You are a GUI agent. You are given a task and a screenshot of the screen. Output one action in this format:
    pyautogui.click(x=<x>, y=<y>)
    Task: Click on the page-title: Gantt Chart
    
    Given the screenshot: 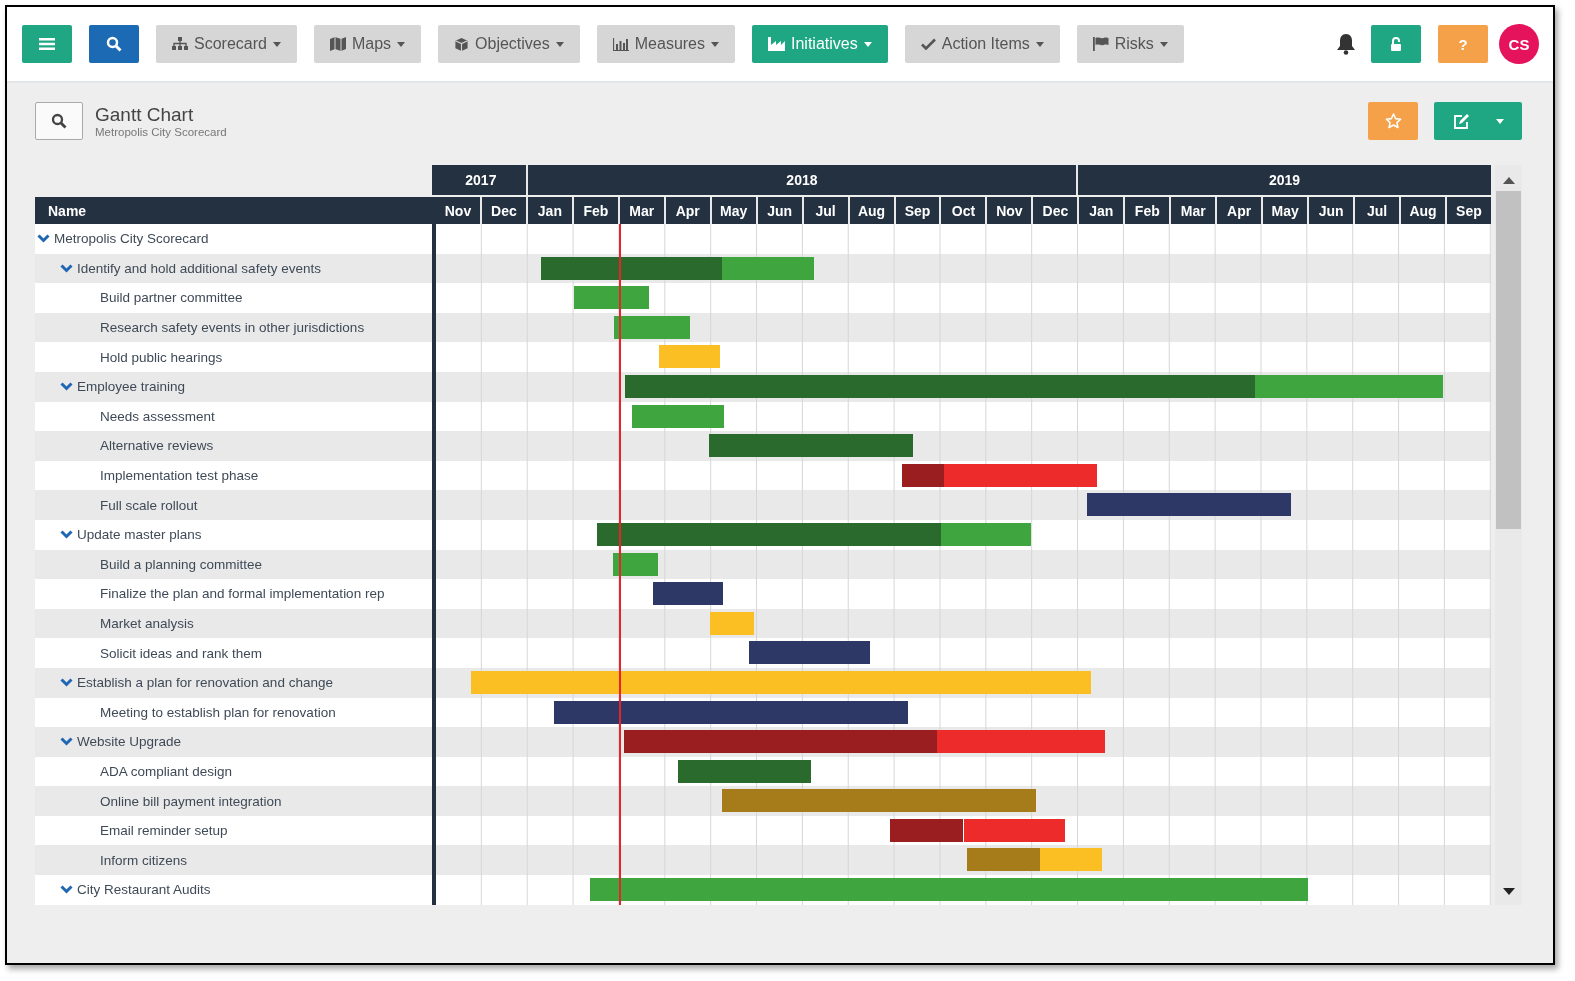 What is the action you would take?
    pyautogui.click(x=145, y=115)
    